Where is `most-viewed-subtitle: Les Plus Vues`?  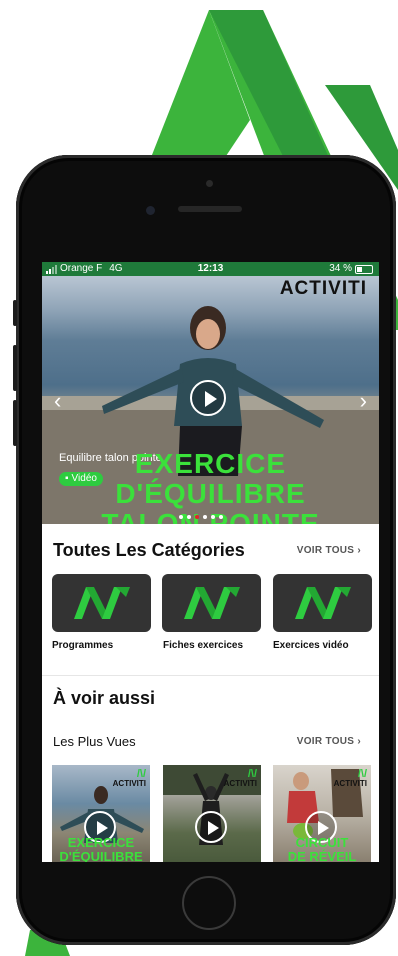
most-viewed-subtitle: Les Plus Vues is located at coordinates (94, 741).